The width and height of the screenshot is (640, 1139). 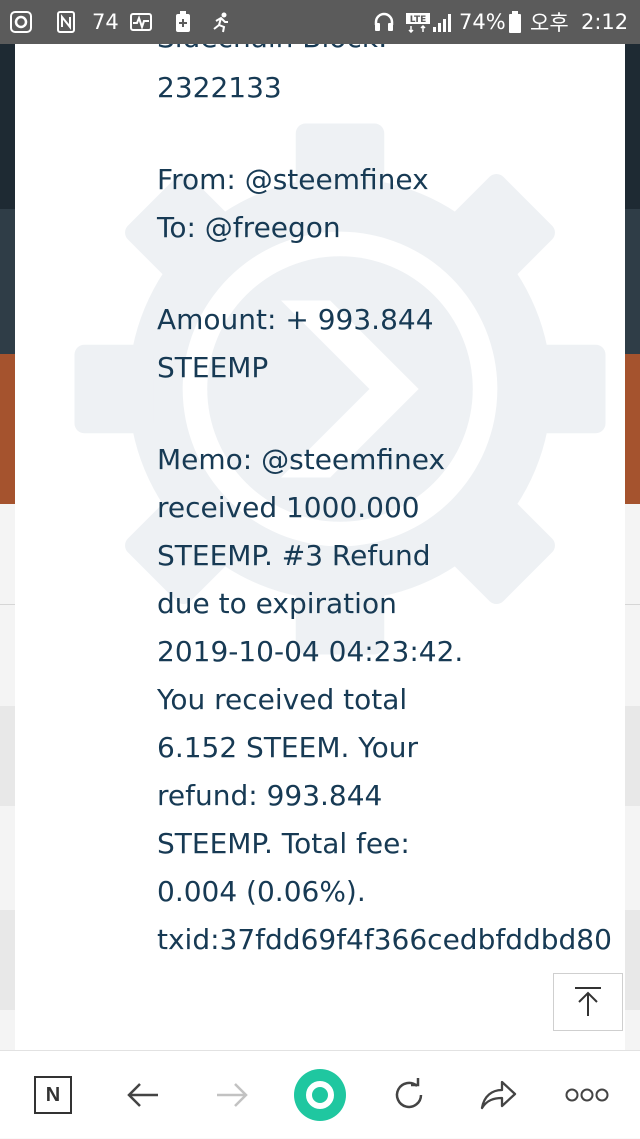 What do you see at coordinates (105, 22) in the screenshot?
I see `notification-count: 74` at bounding box center [105, 22].